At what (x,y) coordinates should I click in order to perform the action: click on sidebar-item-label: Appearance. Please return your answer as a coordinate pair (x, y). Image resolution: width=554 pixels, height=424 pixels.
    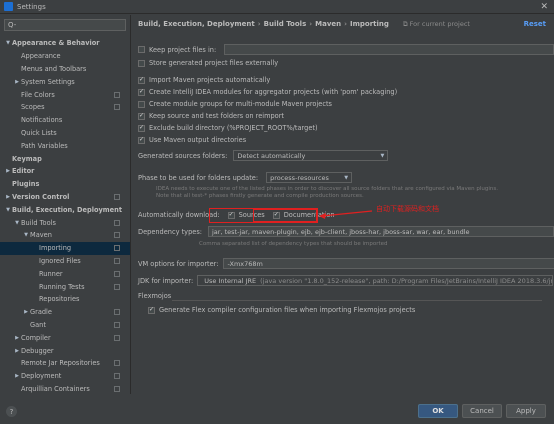
    Looking at the image, I should click on (41, 56).